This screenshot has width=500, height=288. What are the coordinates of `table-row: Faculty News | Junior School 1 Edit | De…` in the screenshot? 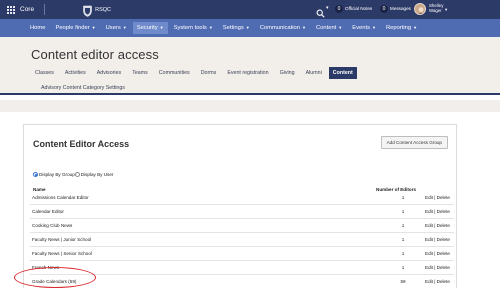 It's located at (242, 240).